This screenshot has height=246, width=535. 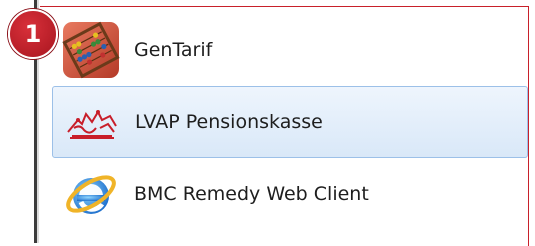 I want to click on abacus-icon, so click(x=91, y=50).